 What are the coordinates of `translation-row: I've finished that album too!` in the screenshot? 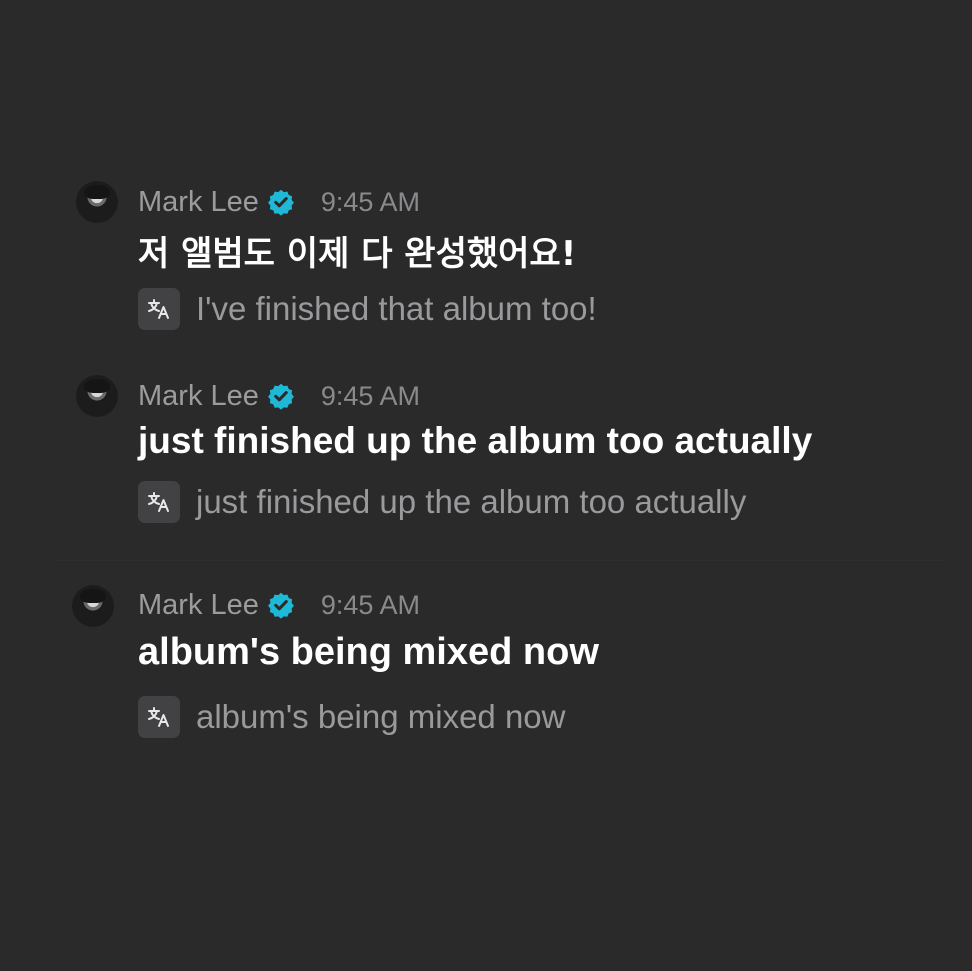 It's located at (367, 309).